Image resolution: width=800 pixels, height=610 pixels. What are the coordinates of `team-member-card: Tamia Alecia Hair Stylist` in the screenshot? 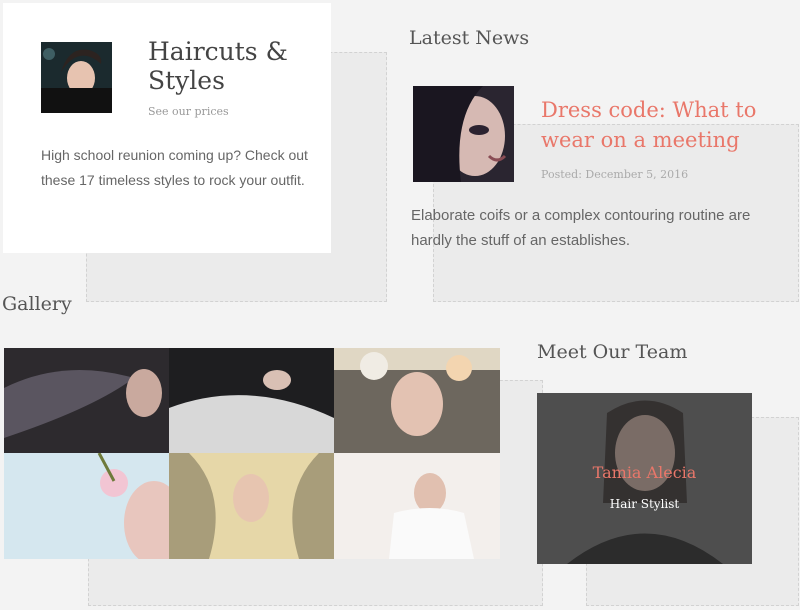 It's located at (644, 478).